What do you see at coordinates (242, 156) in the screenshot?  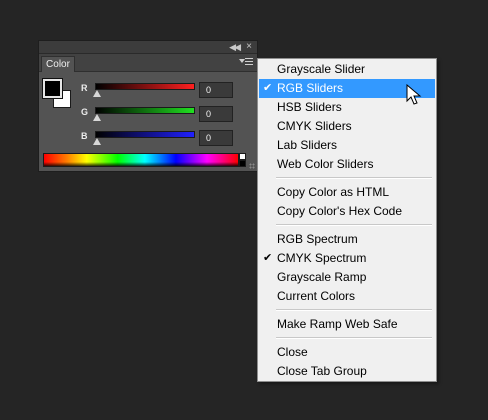 I see `spectrum-white-swatch` at bounding box center [242, 156].